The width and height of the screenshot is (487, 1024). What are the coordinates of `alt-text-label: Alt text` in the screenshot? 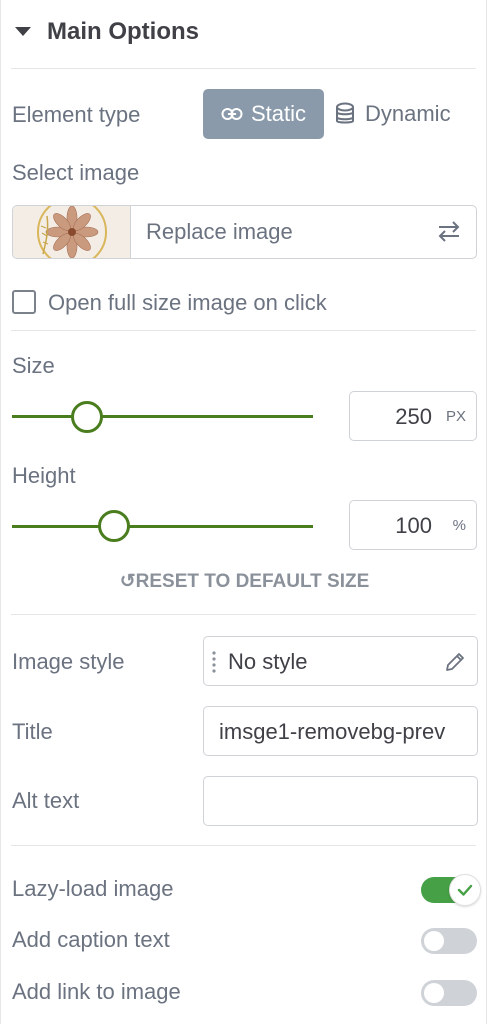 It's located at (46, 800).